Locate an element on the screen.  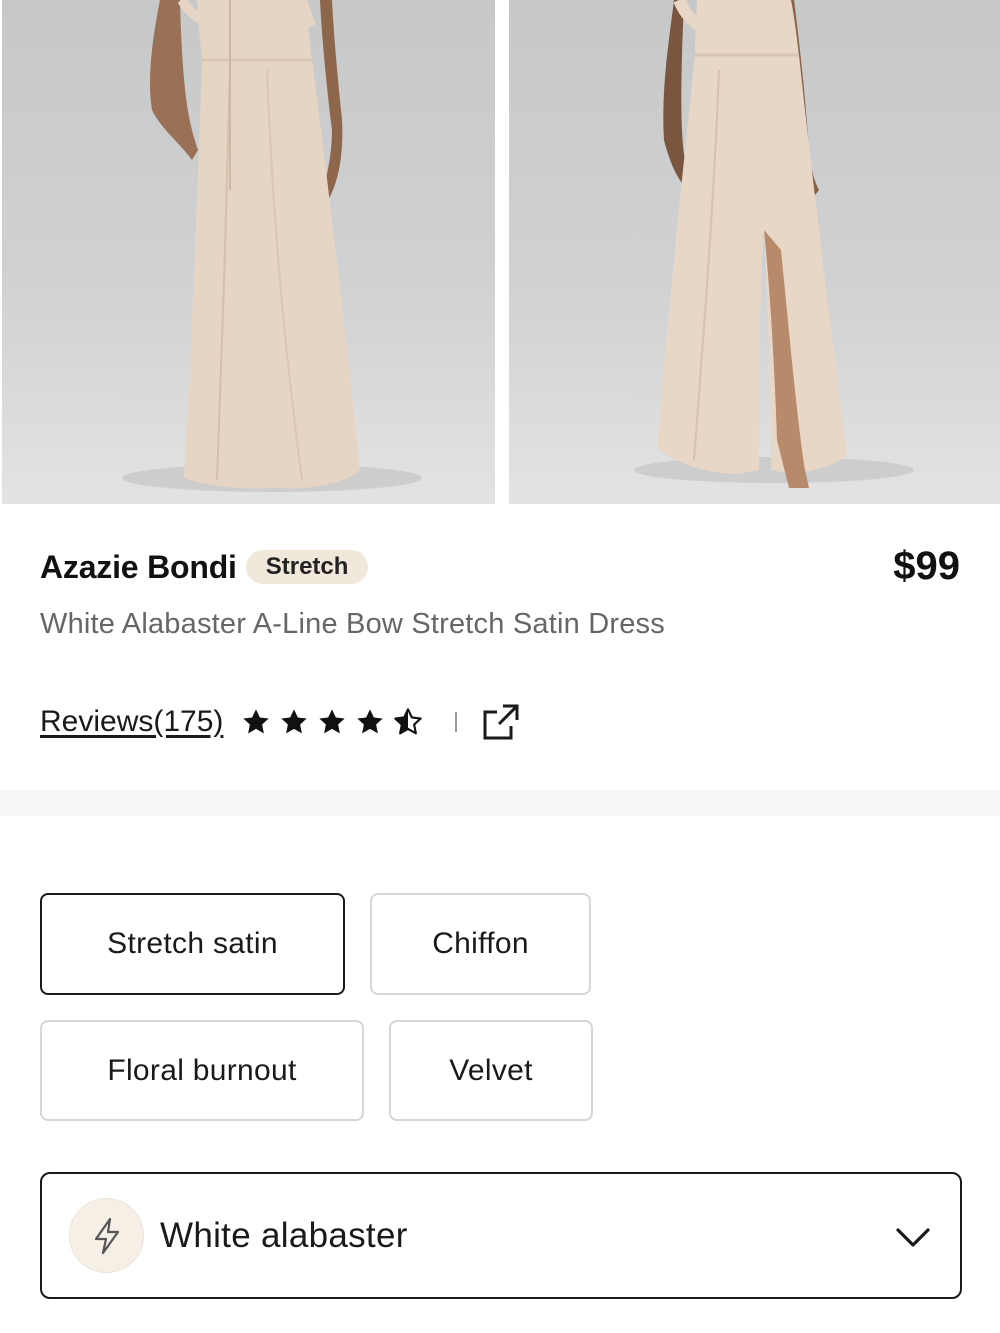
selected-color-label: White alabaster is located at coordinates (284, 1235).